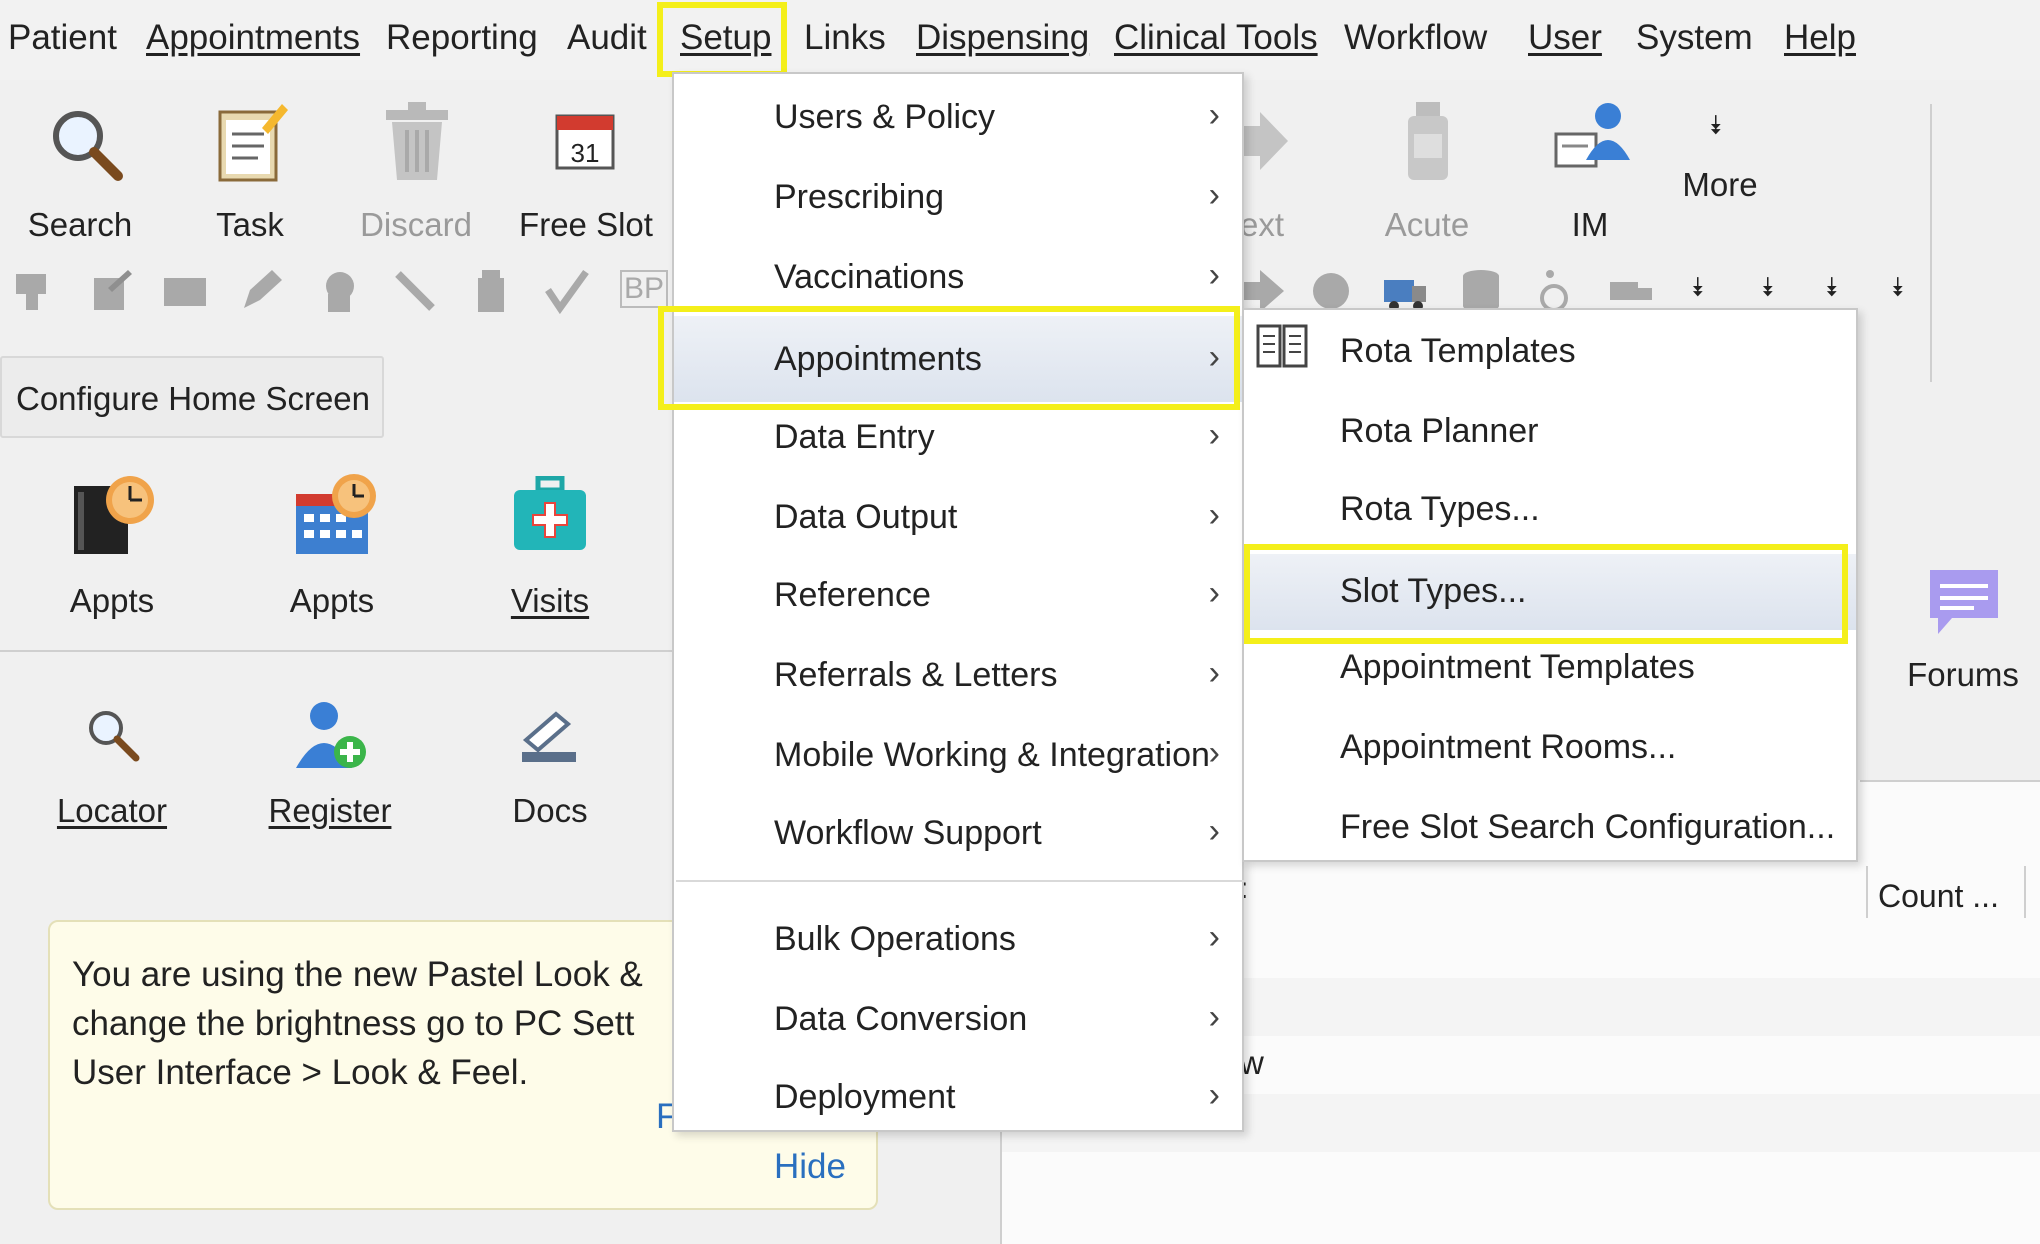  I want to click on setup-menu-item-data-output: Data Output ›, so click(958, 518).